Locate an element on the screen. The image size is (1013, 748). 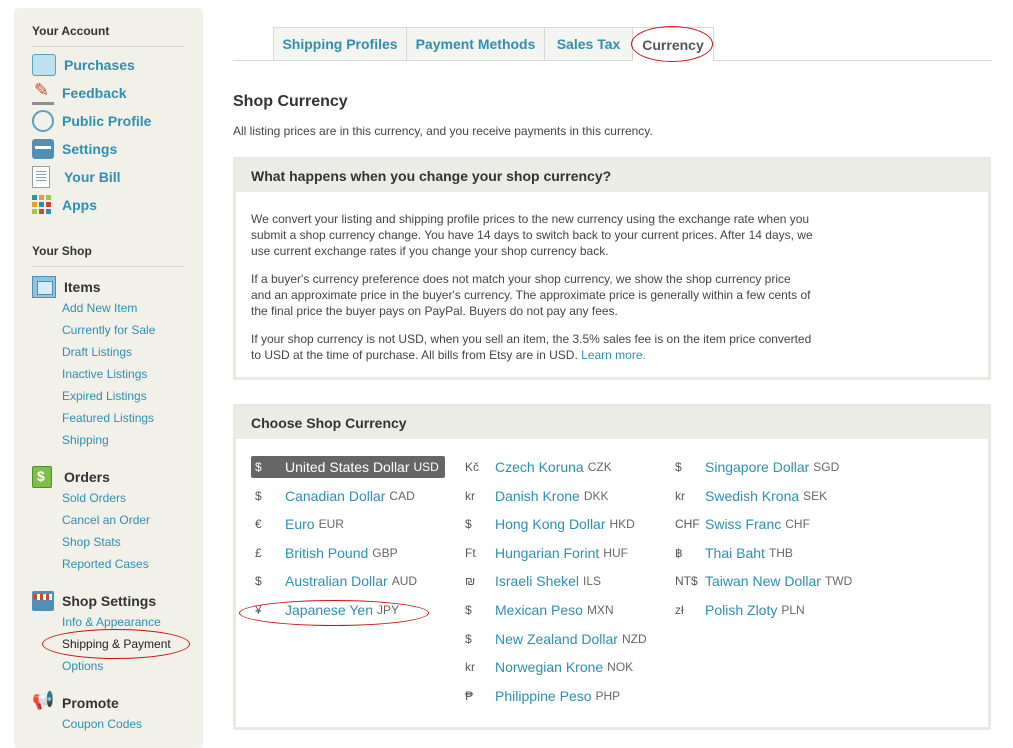
sidebar-item-label: Purchases is located at coordinates (99, 65).